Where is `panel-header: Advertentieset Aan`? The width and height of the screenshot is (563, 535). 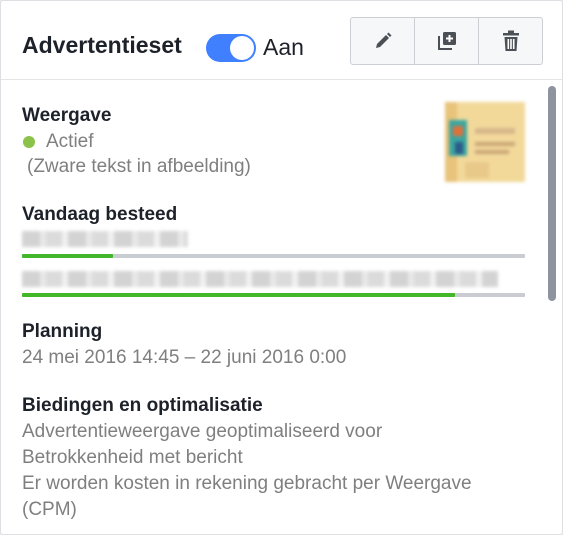
panel-header: Advertentieset Aan is located at coordinates (281, 40).